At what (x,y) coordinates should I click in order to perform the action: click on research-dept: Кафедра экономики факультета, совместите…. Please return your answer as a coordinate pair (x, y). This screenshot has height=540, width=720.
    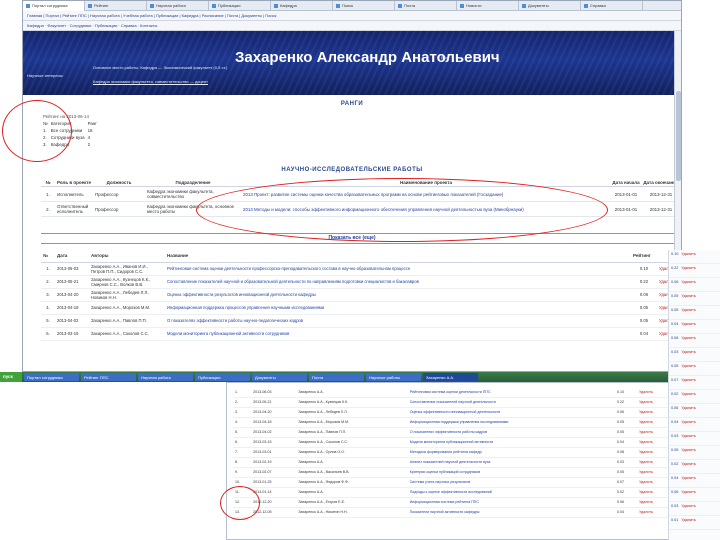
    Looking at the image, I should click on (193, 194).